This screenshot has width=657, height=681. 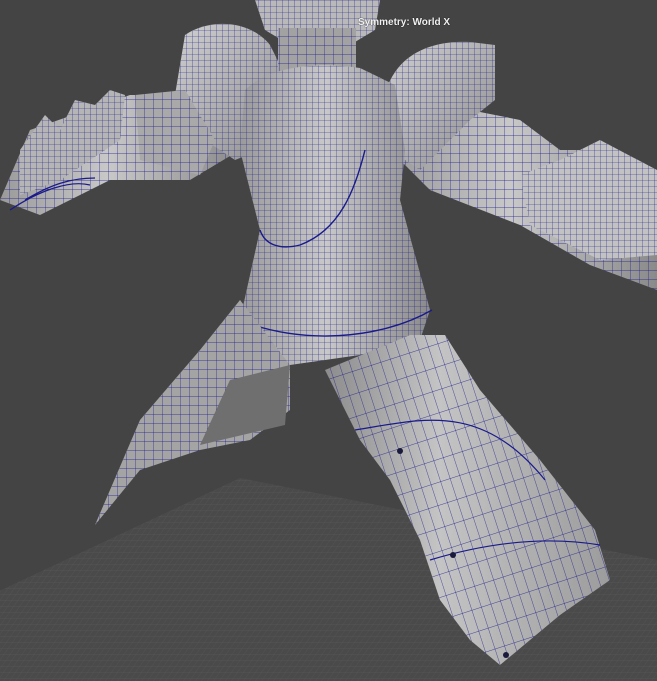 What do you see at coordinates (404, 22) in the screenshot?
I see `symmetry-status-label: Symmetry: World X` at bounding box center [404, 22].